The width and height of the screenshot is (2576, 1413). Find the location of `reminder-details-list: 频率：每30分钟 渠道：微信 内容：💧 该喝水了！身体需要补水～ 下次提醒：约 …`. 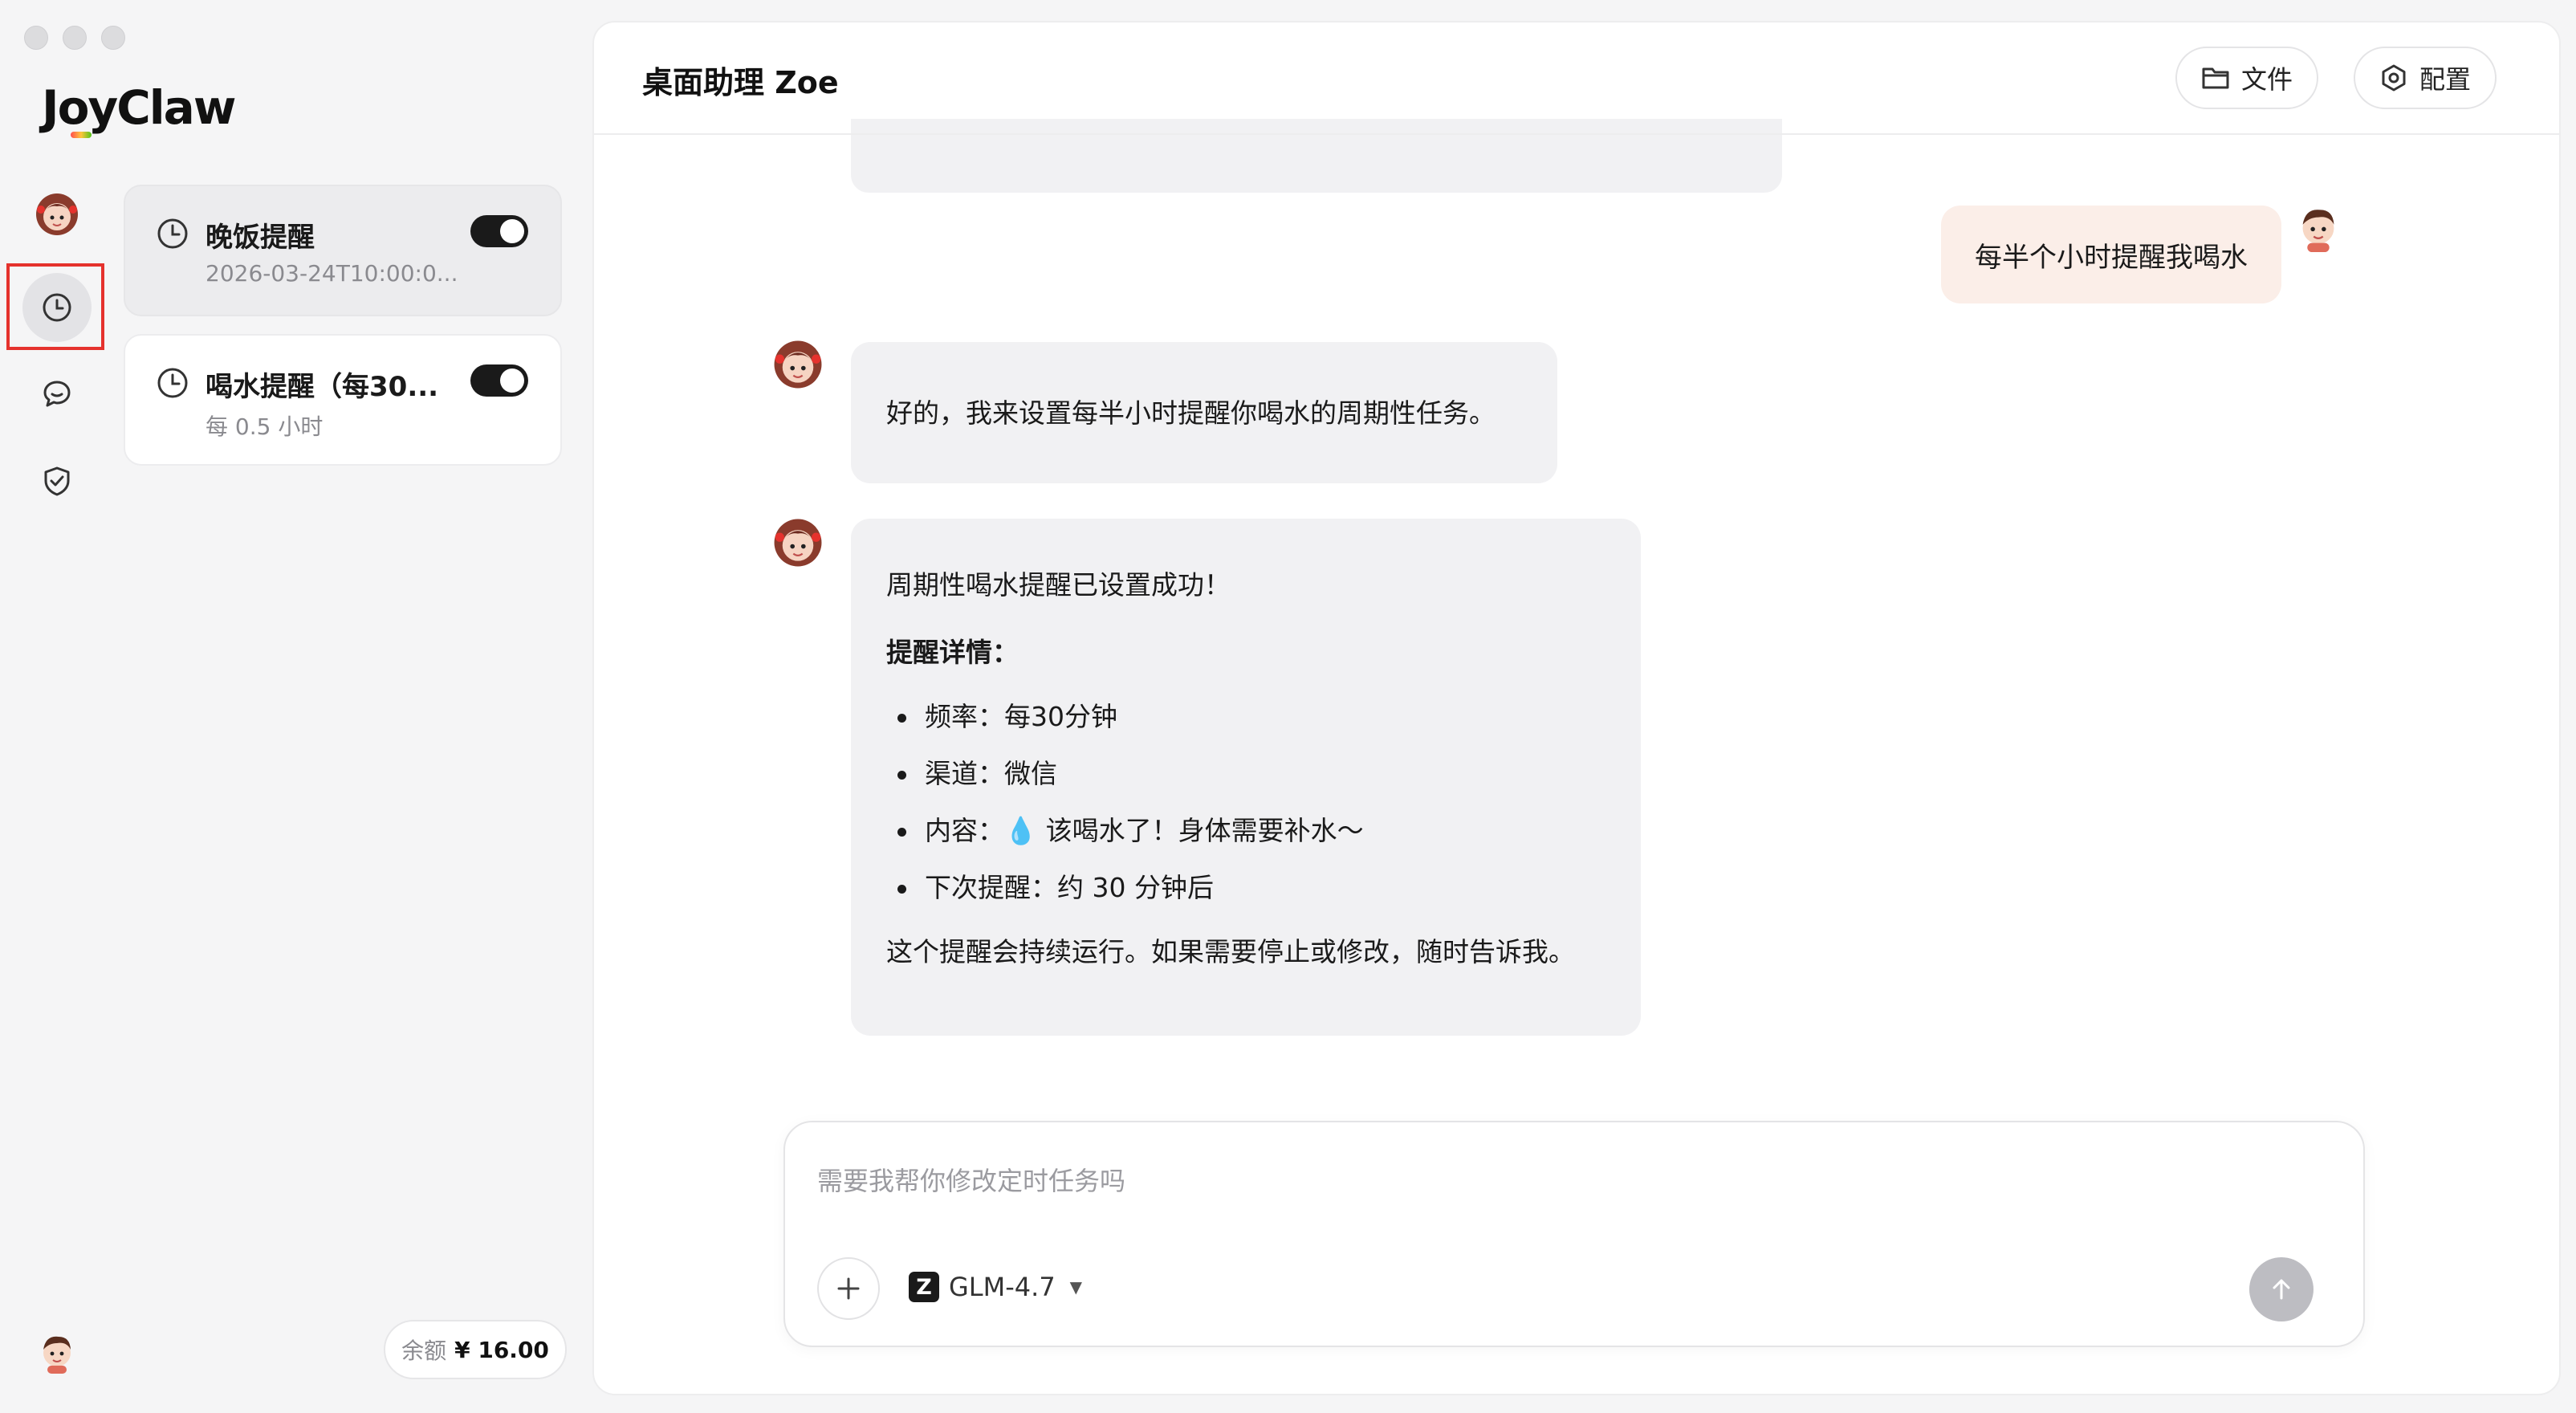

reminder-details-list: 频率：每30分钟 渠道：微信 内容：💧 该喝水了！身体需要补水～ 下次提醒：约 … is located at coordinates (1245, 802).